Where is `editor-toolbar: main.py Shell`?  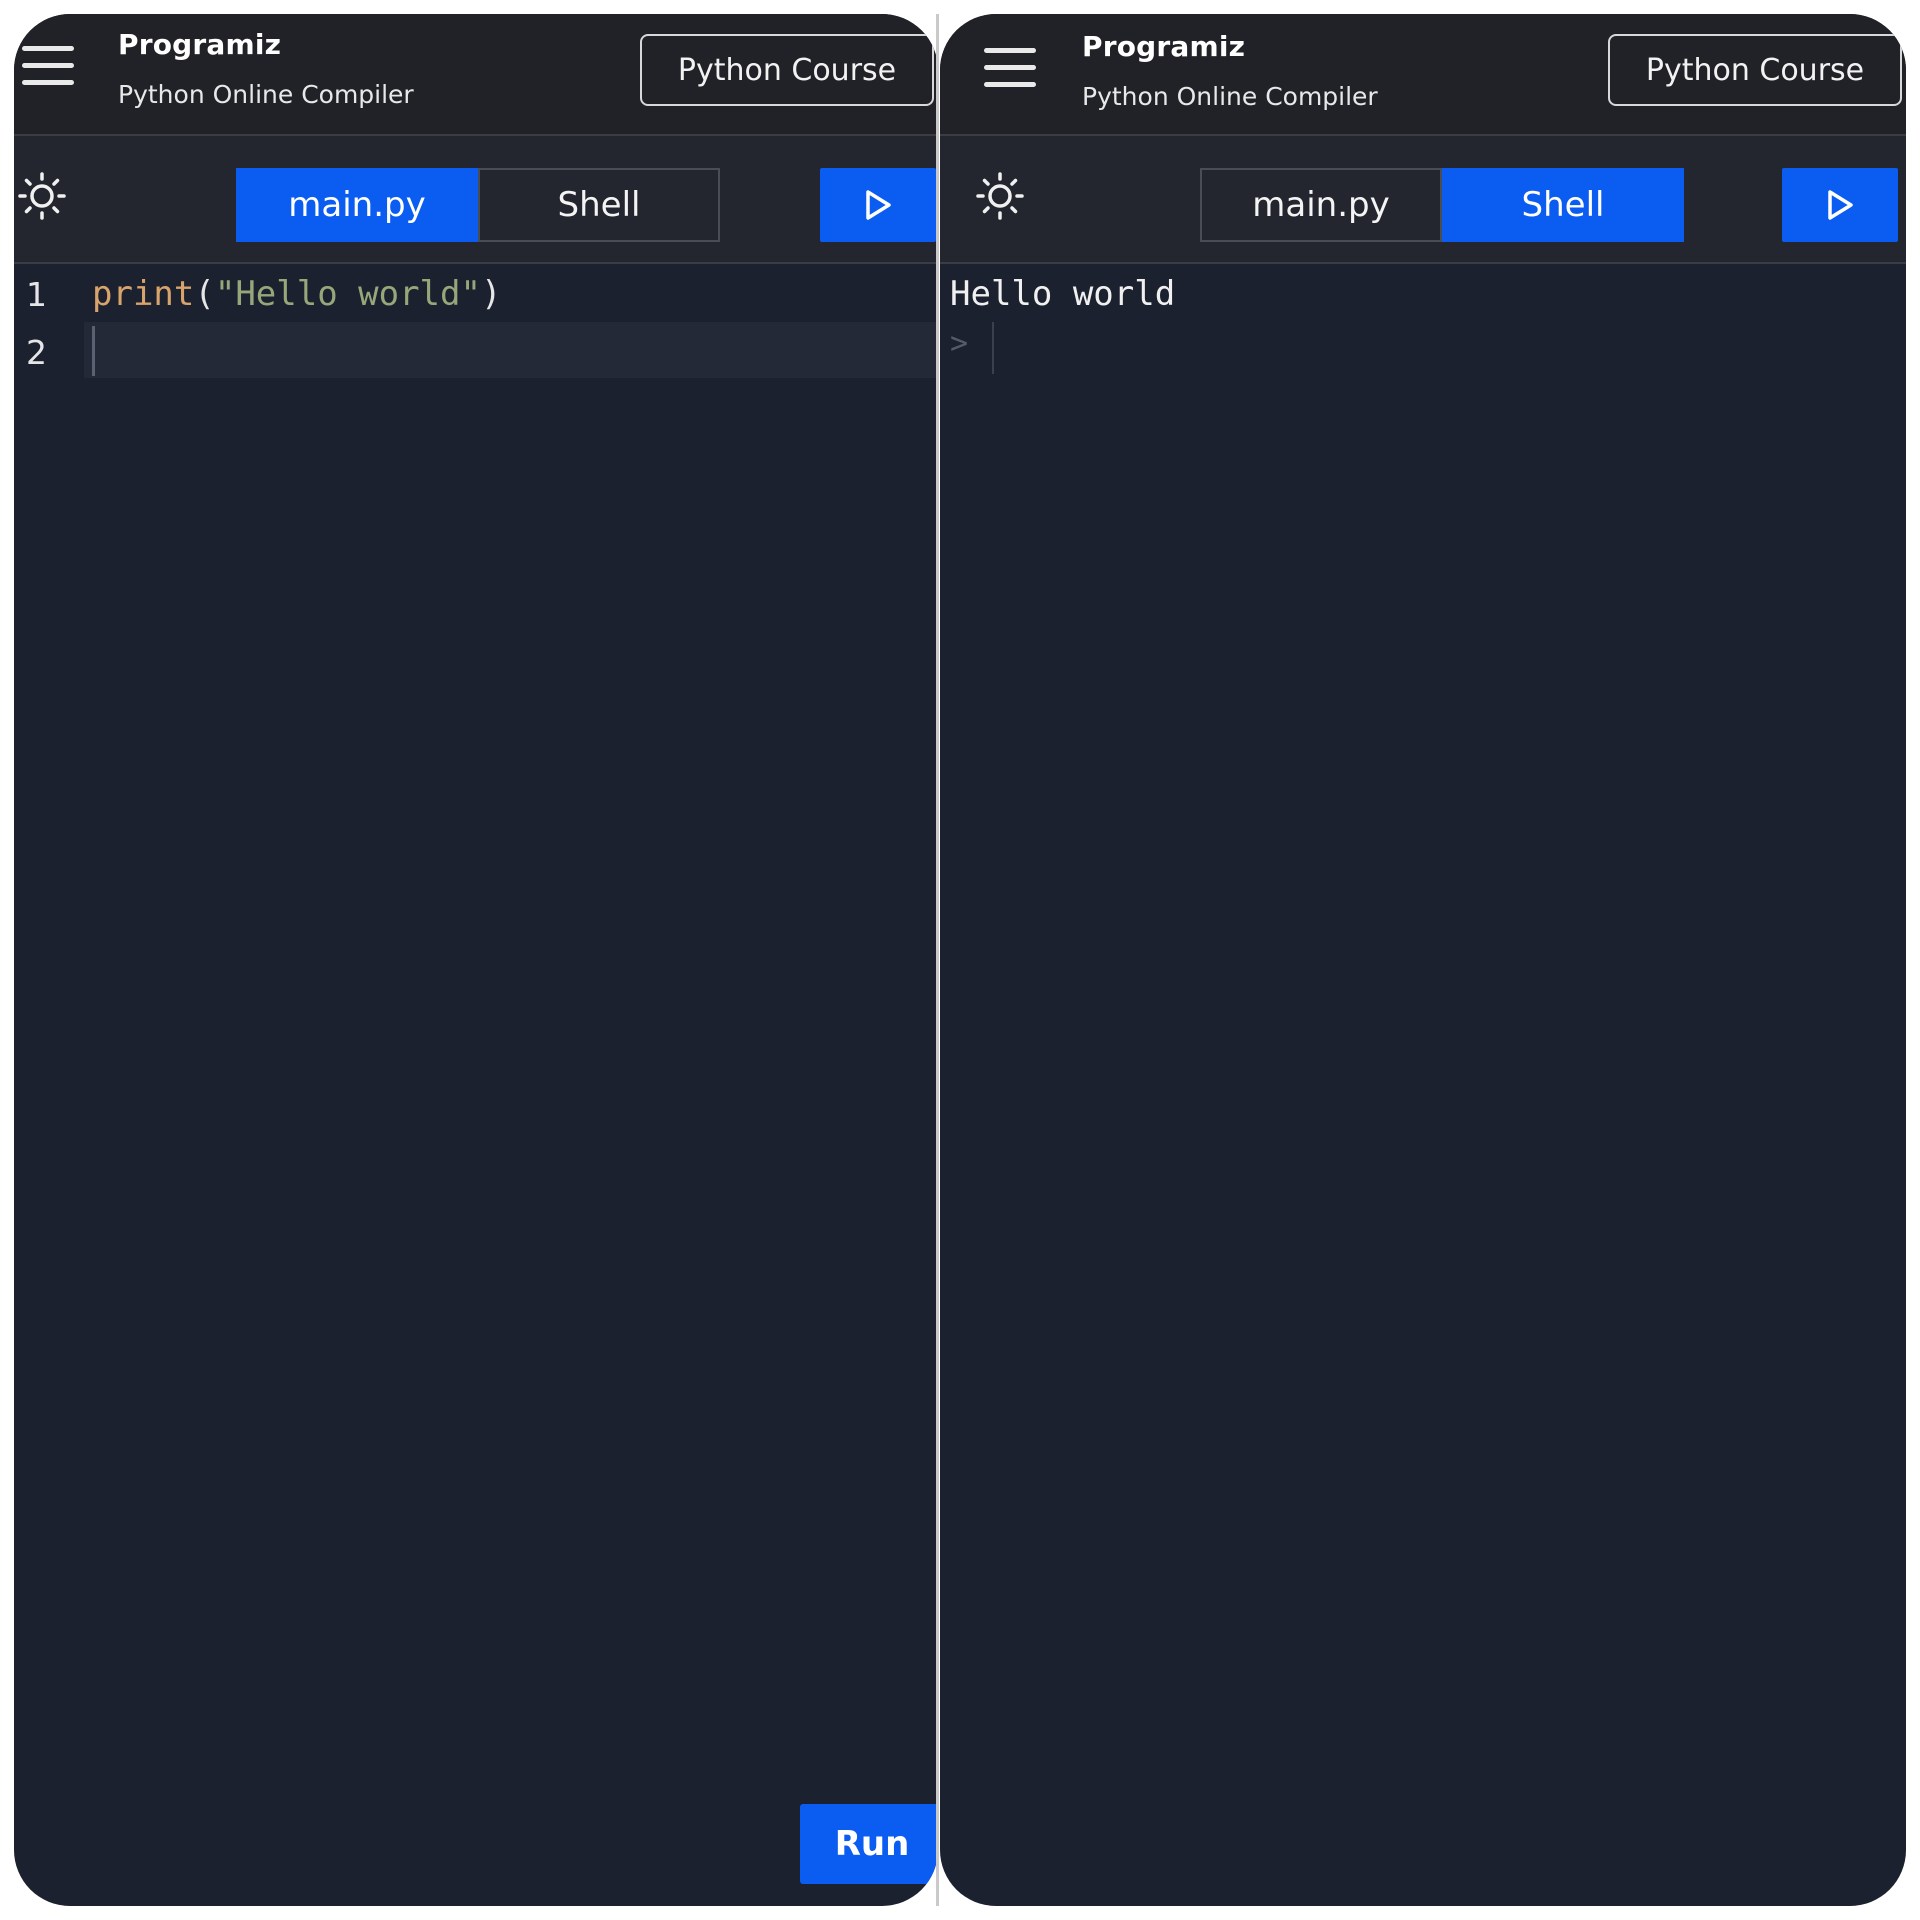
editor-toolbar: main.py Shell is located at coordinates (476, 200).